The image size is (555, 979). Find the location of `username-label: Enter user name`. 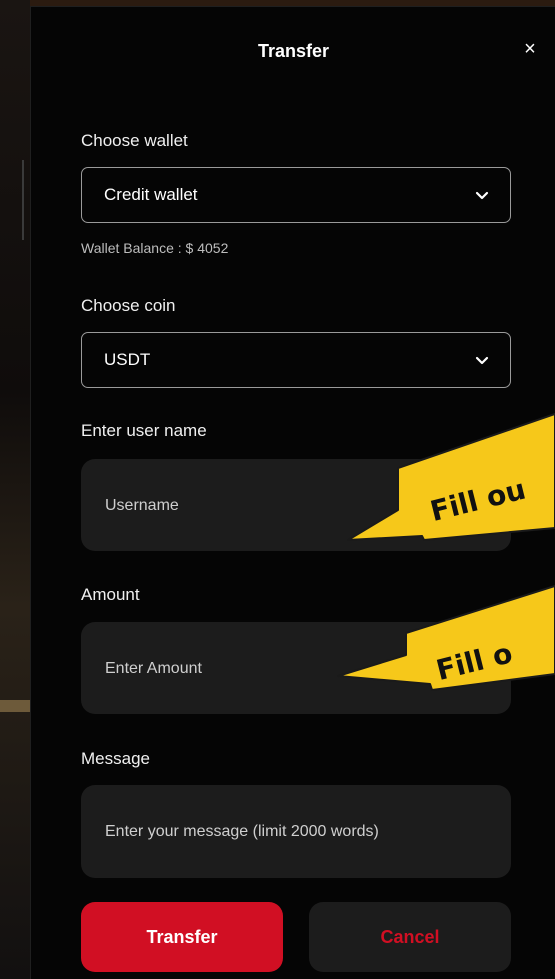

username-label: Enter user name is located at coordinates (144, 430).